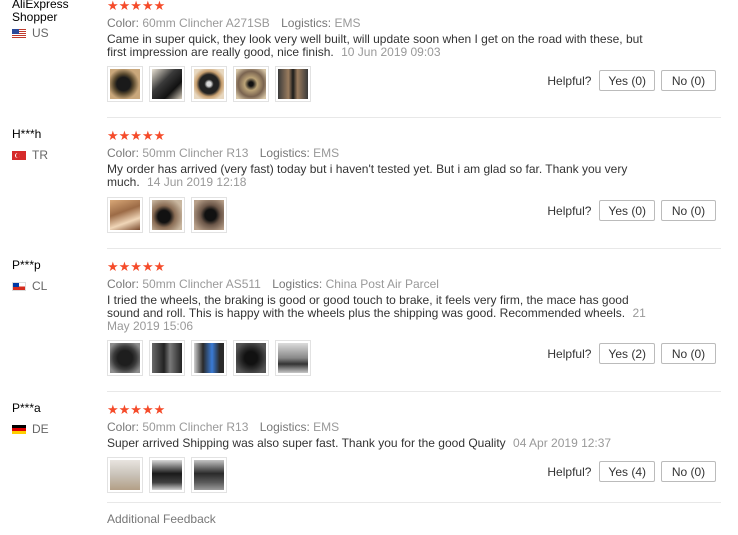  What do you see at coordinates (26, 265) in the screenshot?
I see `reviewer-name: P***p` at bounding box center [26, 265].